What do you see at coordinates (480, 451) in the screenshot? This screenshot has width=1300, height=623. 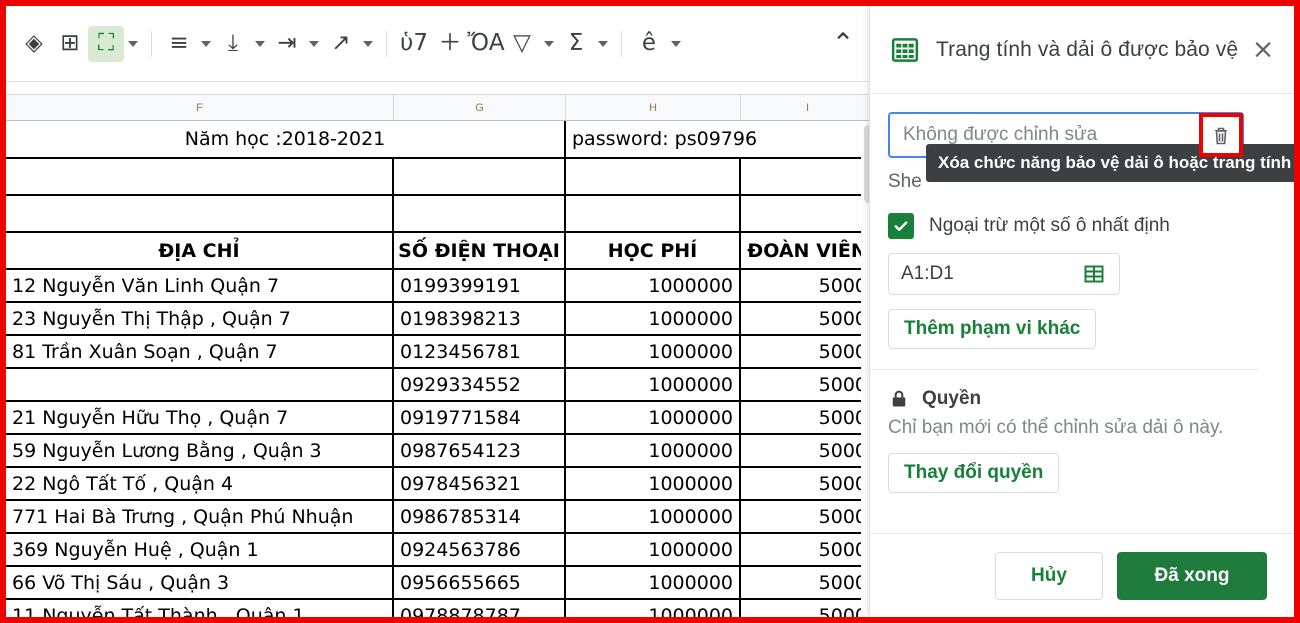 I see `grid-cell: 0987654123` at bounding box center [480, 451].